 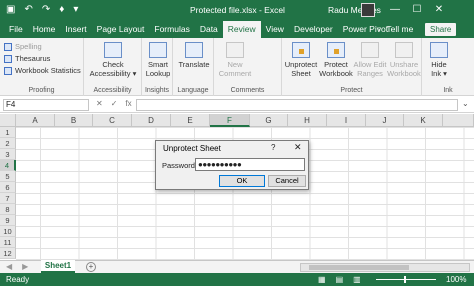 What do you see at coordinates (112, 120) in the screenshot?
I see `column-header: C` at bounding box center [112, 120].